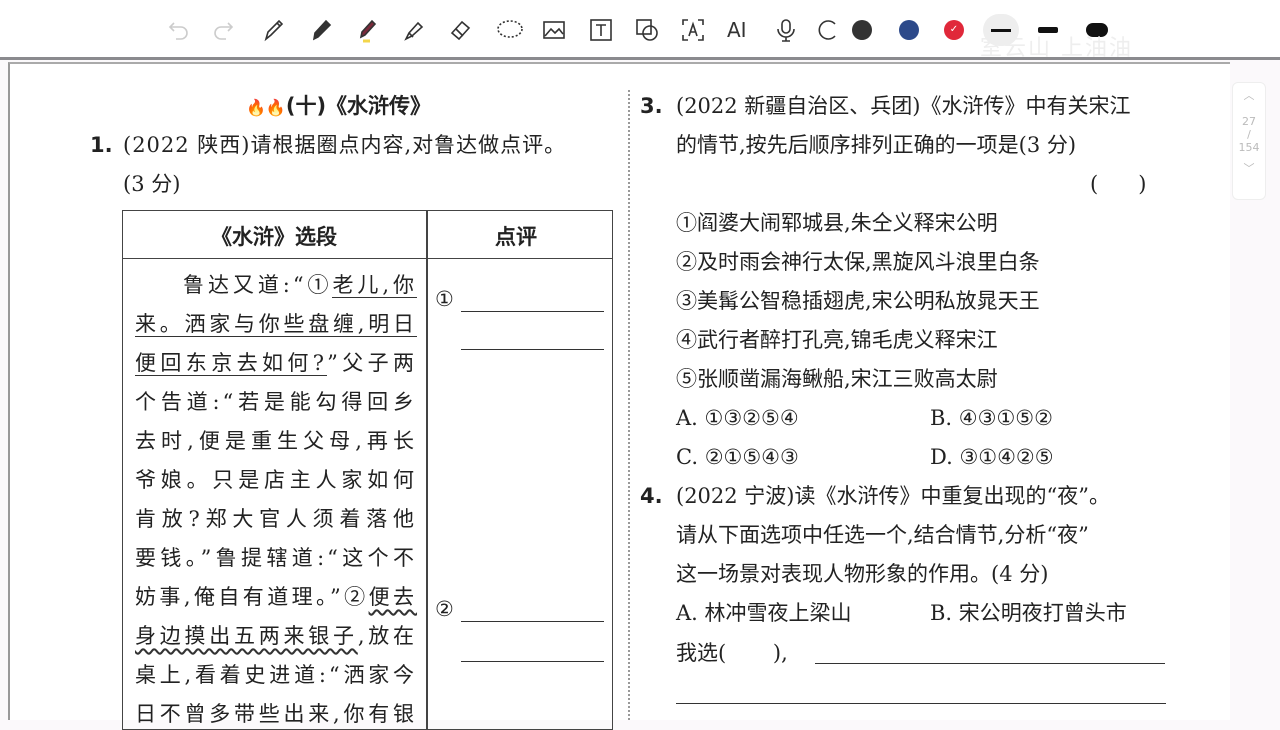 This screenshot has height=730, width=1280. I want to click on list-item: ④武行者醉打孔亮,锦毛虎义释宋江, so click(837, 340).